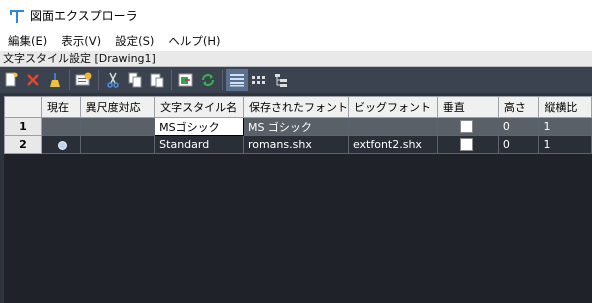  I want to click on delete-icon, so click(33, 80).